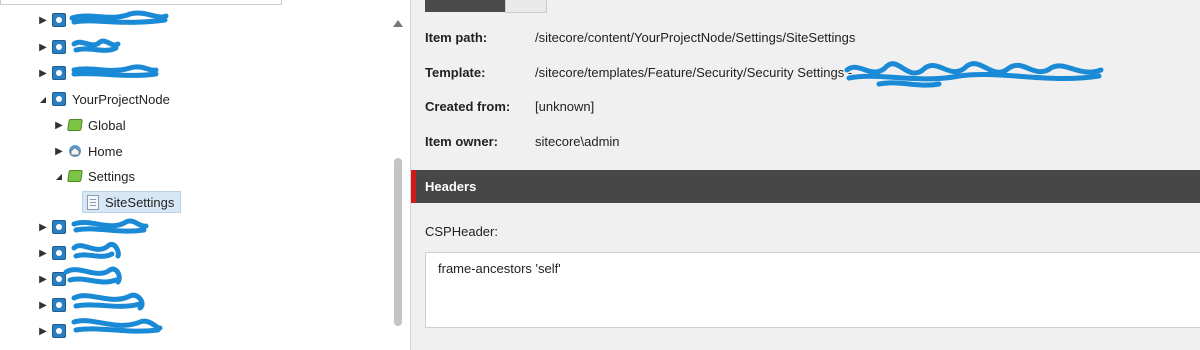 The image size is (1200, 350). I want to click on tree-node-label: YourProjectNode, so click(121, 99).